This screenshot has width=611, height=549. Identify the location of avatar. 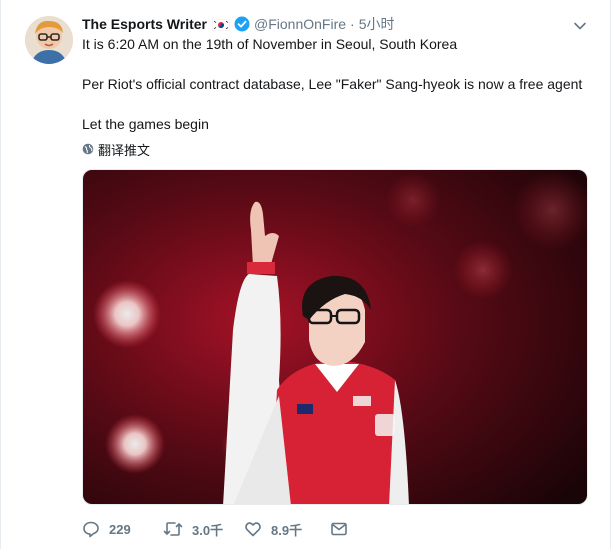
(49, 40).